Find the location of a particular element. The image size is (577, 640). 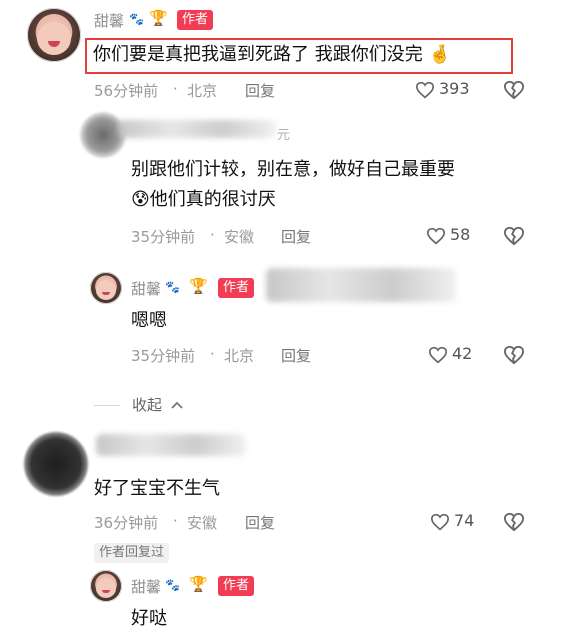

reply-target-blurred is located at coordinates (361, 285).